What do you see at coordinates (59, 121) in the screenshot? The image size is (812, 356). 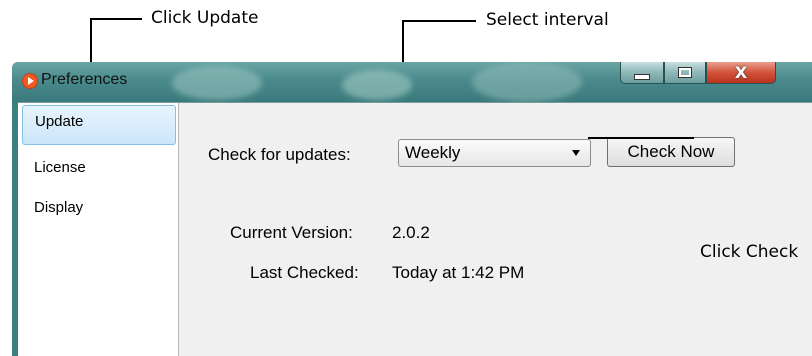 I see `sidebar-item-label: Update` at bounding box center [59, 121].